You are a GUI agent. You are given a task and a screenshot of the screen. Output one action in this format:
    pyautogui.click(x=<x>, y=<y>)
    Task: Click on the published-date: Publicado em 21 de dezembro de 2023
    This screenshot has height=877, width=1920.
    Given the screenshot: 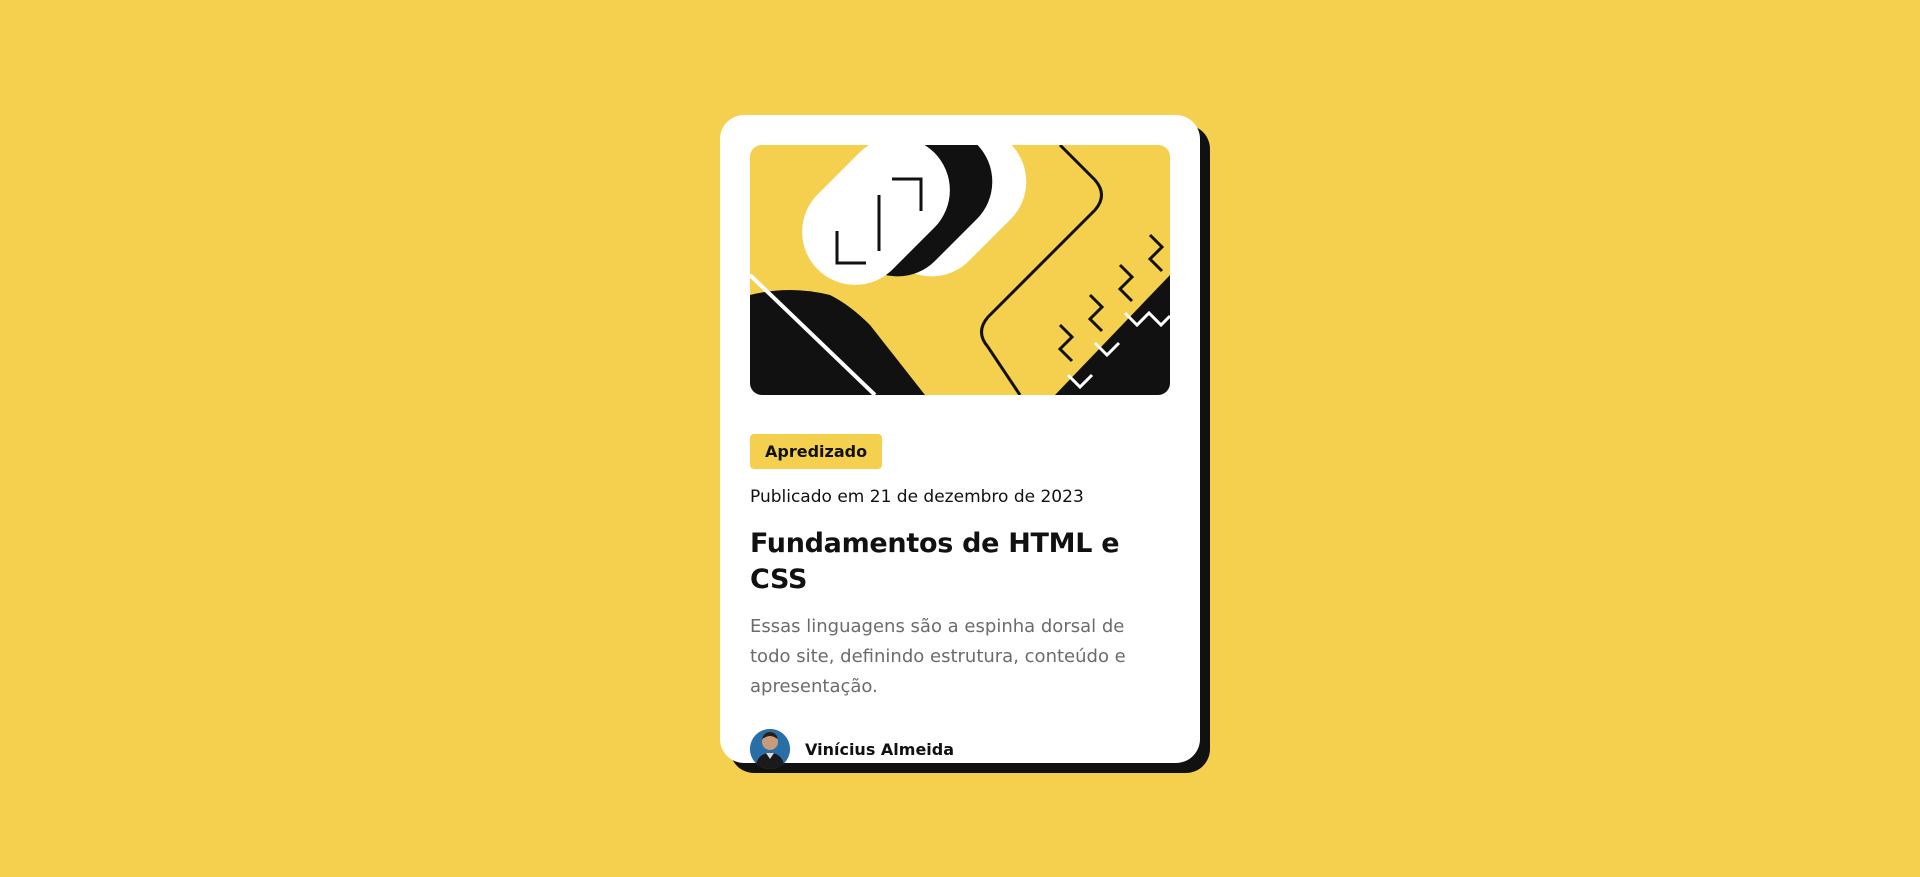 What is the action you would take?
    pyautogui.click(x=917, y=497)
    